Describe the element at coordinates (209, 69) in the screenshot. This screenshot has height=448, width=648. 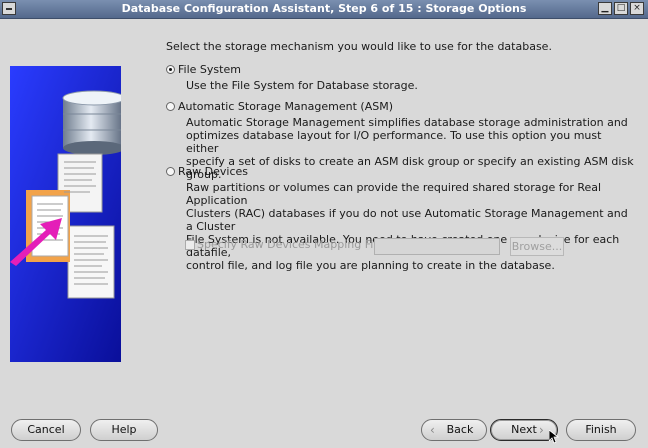
I see `option-label: File System` at that location.